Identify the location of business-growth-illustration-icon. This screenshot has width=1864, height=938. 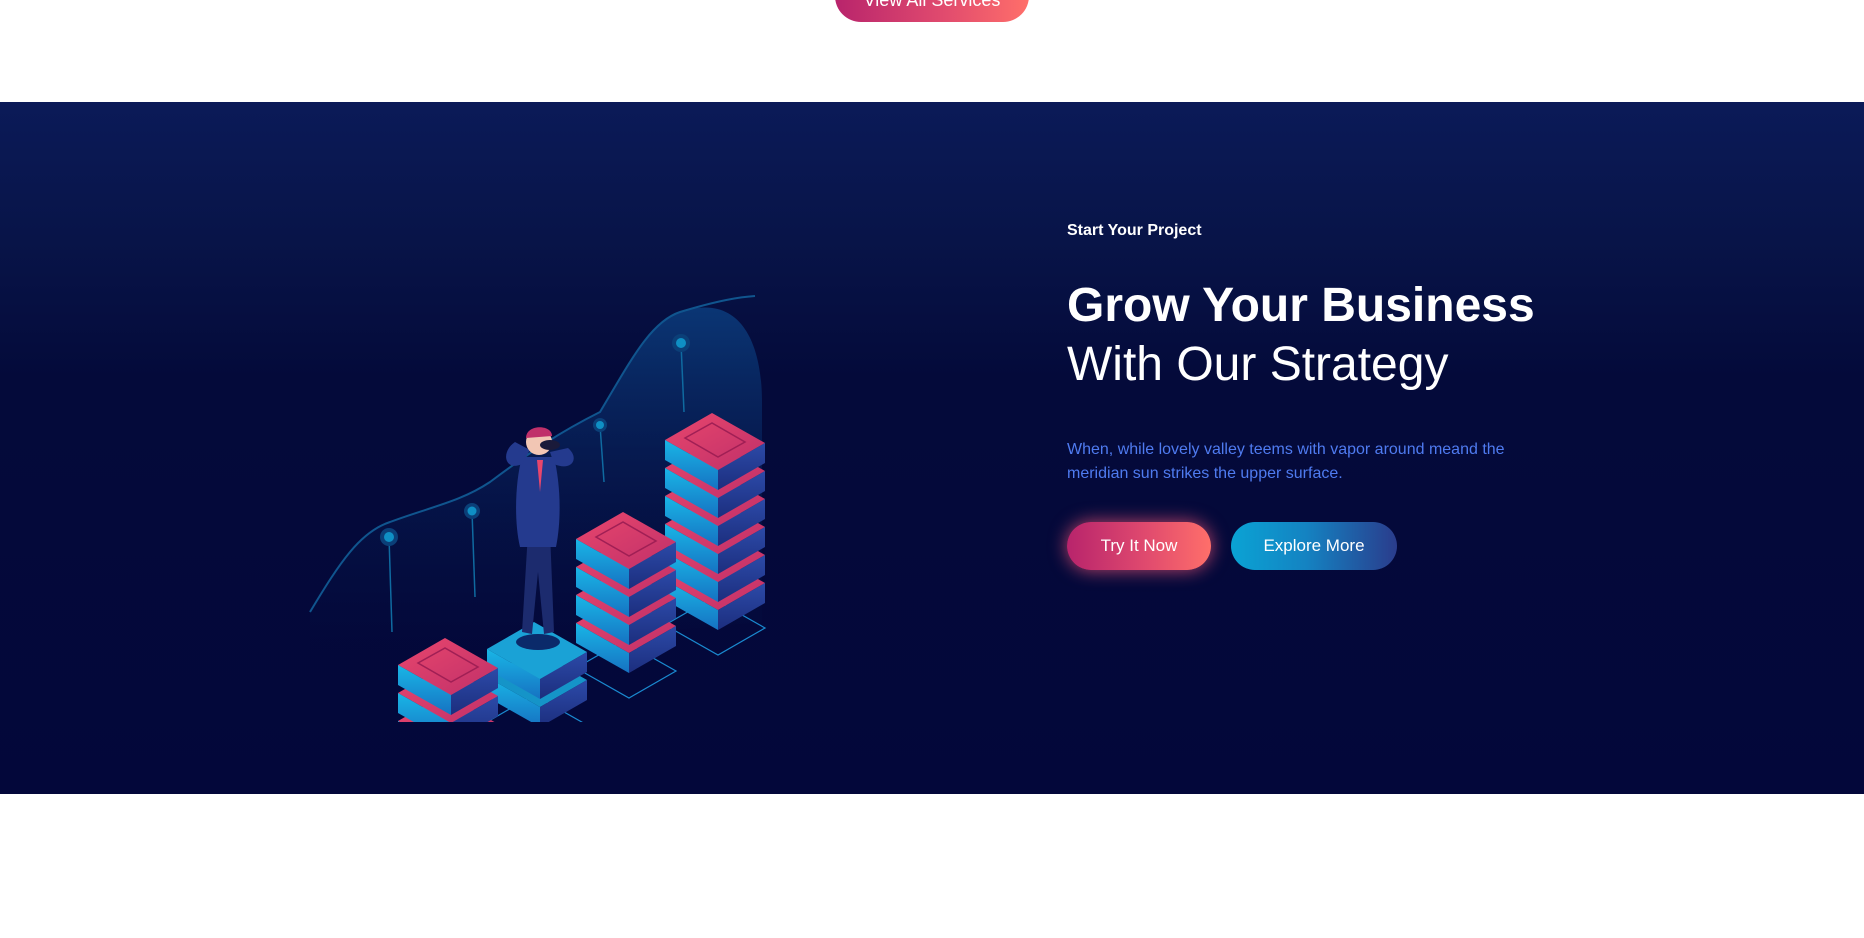
(538, 508).